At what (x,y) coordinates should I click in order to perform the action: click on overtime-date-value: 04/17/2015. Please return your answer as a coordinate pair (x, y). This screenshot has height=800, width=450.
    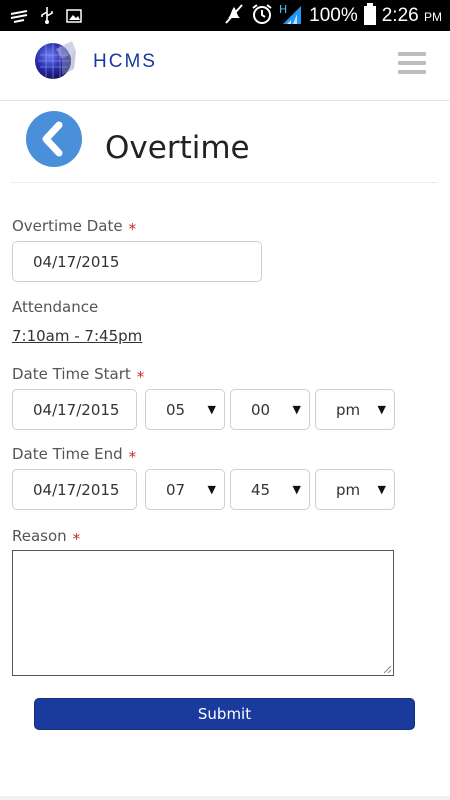
    Looking at the image, I should click on (76, 261).